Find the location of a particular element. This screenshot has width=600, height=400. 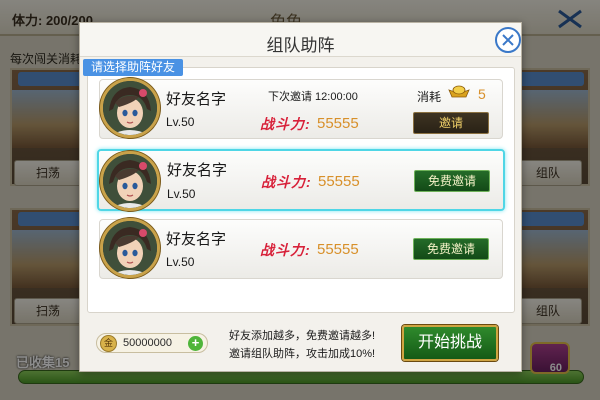

start-challenge-button: 开始挑战 is located at coordinates (450, 343).